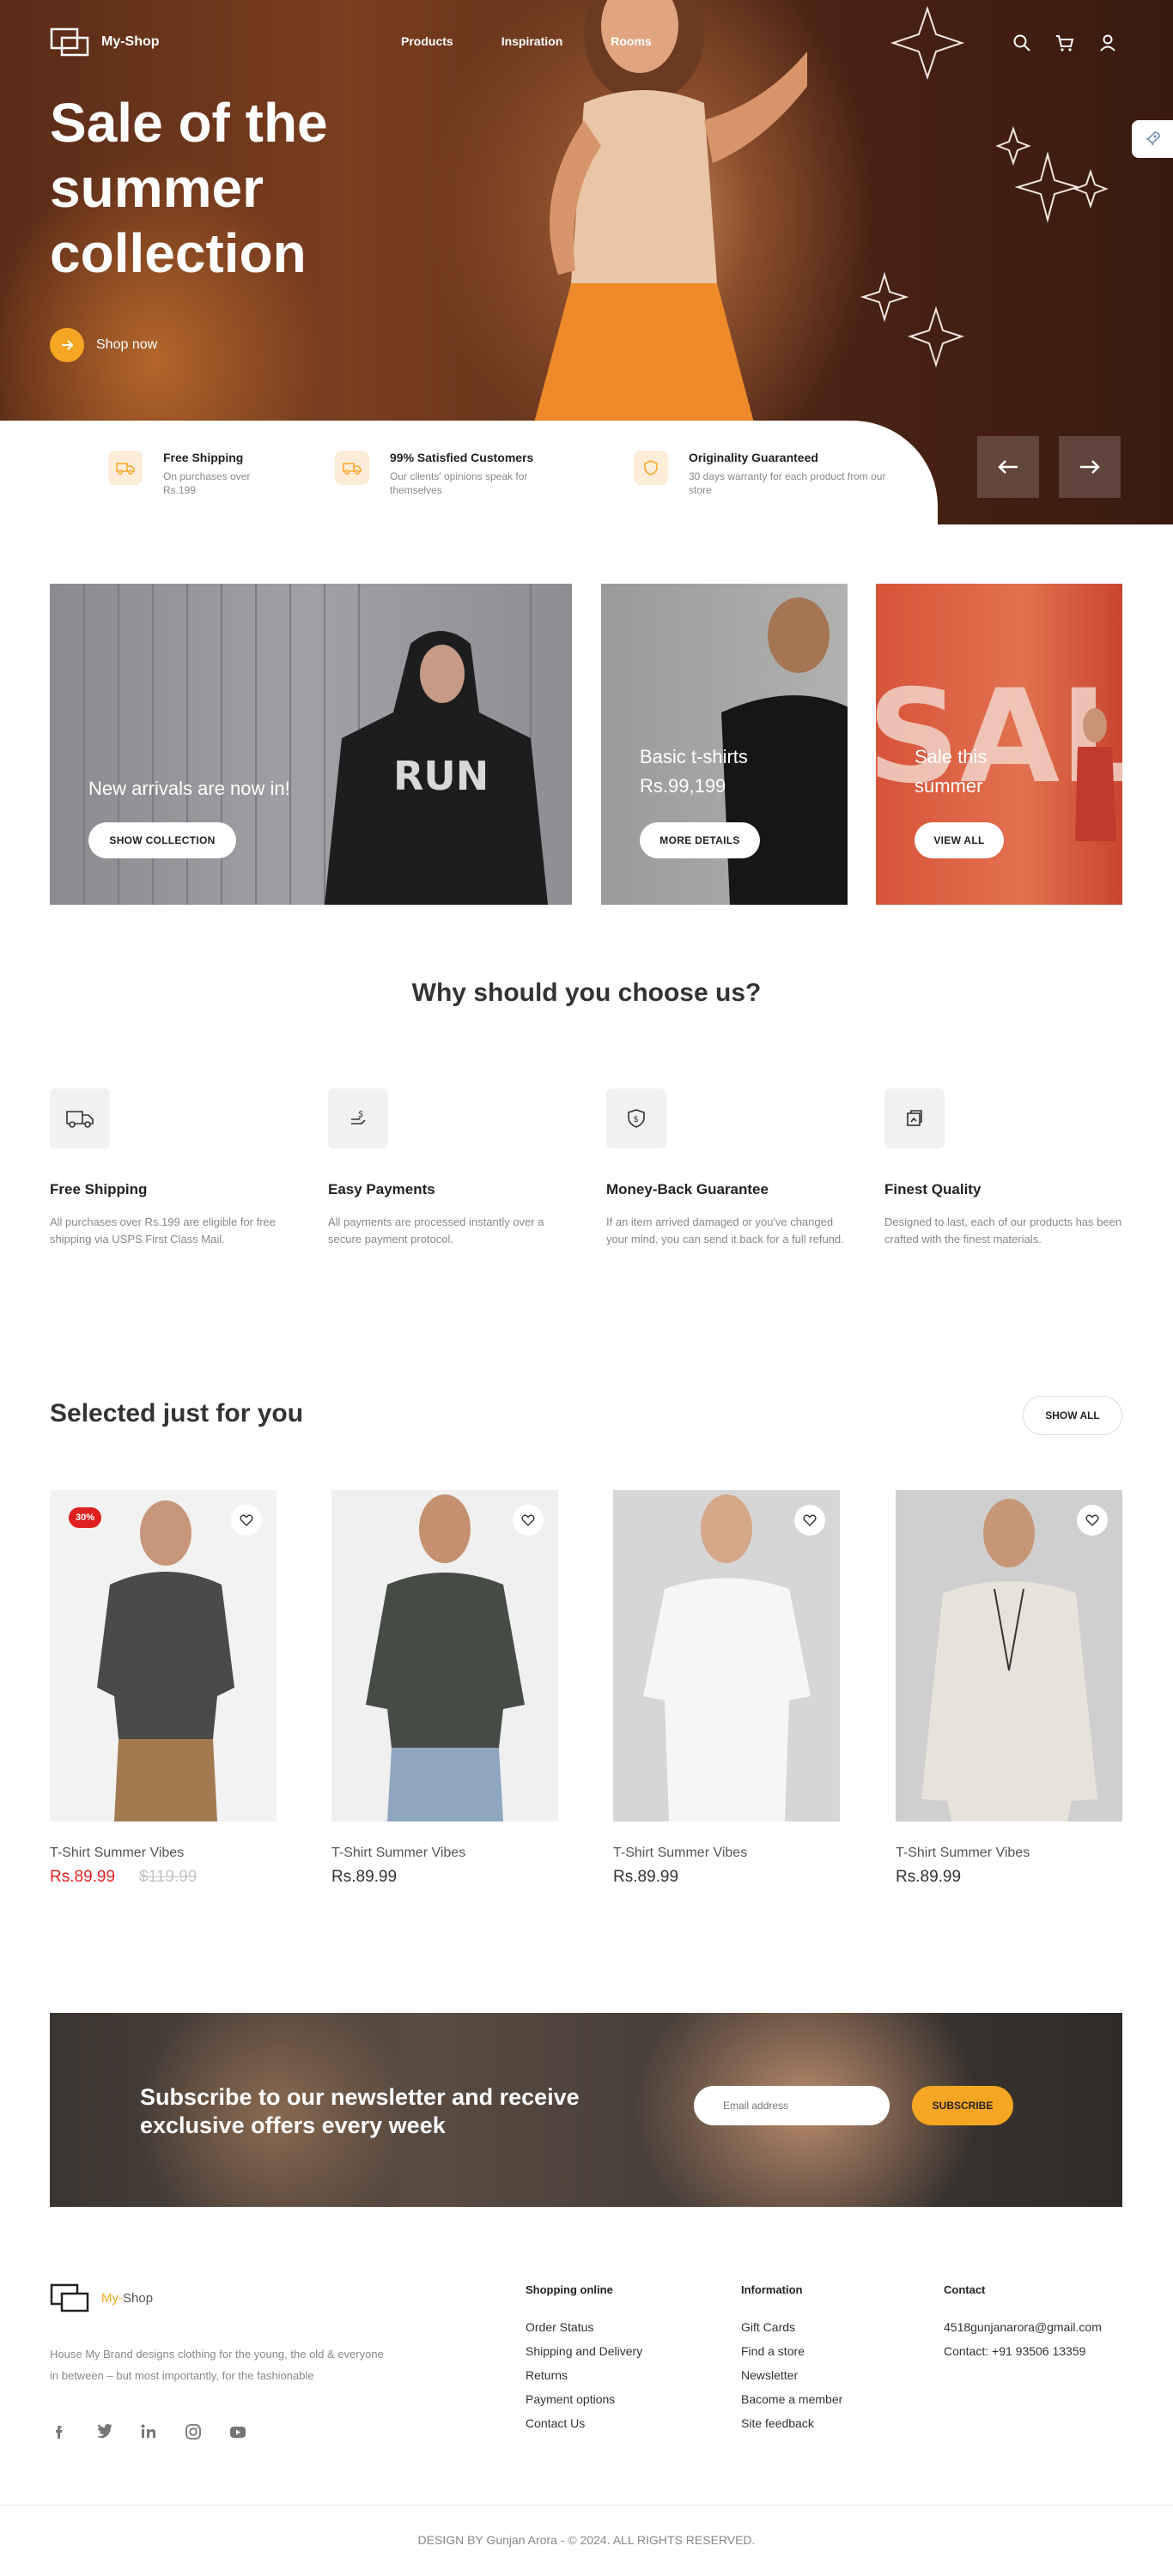 The width and height of the screenshot is (1173, 2576). Describe the element at coordinates (532, 41) in the screenshot. I see `nav-link-inspiration: Inspiration` at that location.